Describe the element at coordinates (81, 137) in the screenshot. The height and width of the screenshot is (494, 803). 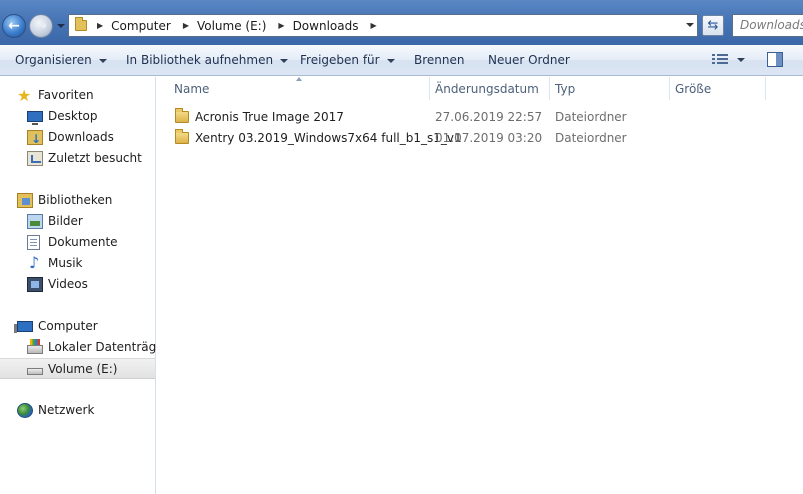
I see `nav-item-label: Downloads` at that location.